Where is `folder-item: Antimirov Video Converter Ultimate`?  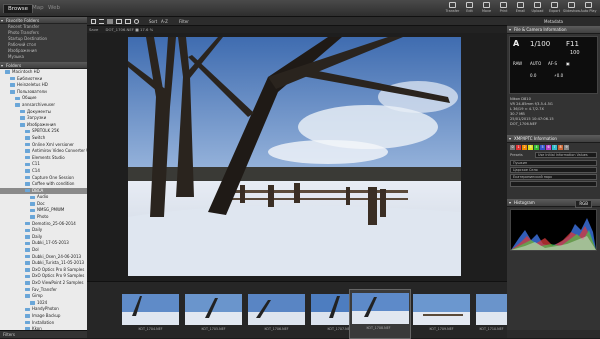 folder-item: Antimirov Video Converter Ultimate is located at coordinates (43, 151).